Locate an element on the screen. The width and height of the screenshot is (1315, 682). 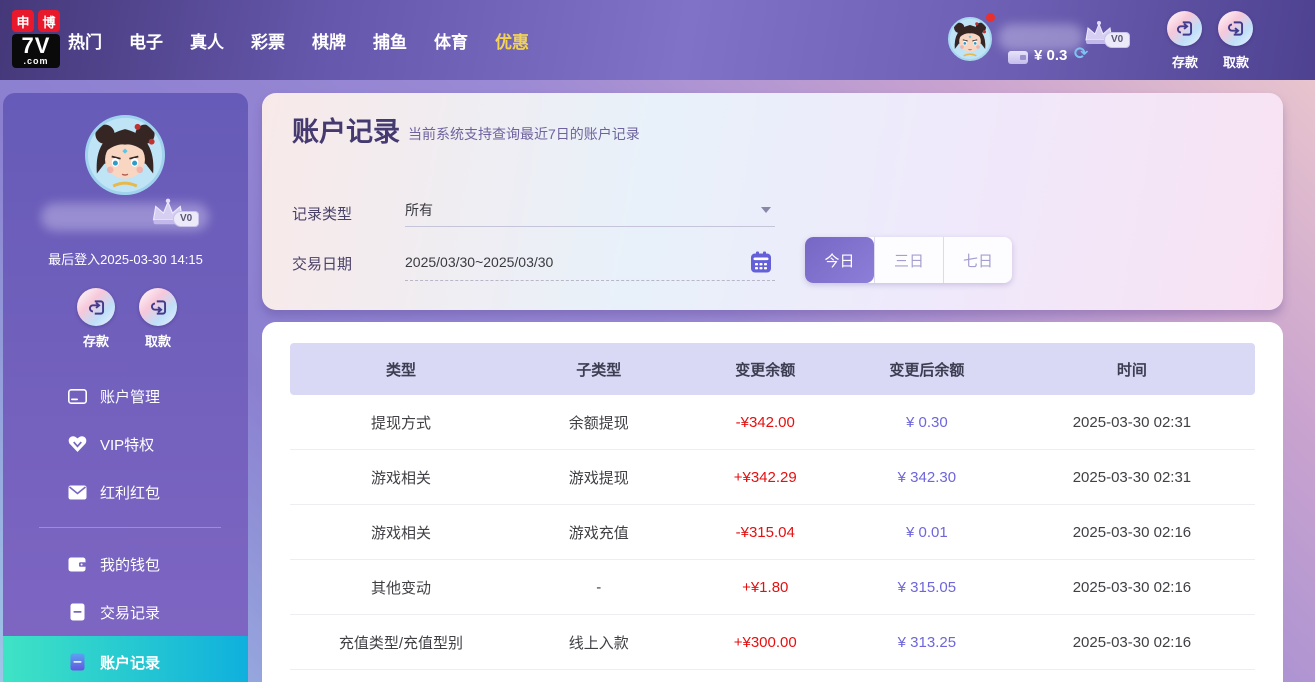
column-header-2: 变更余额 is located at coordinates (765, 370).